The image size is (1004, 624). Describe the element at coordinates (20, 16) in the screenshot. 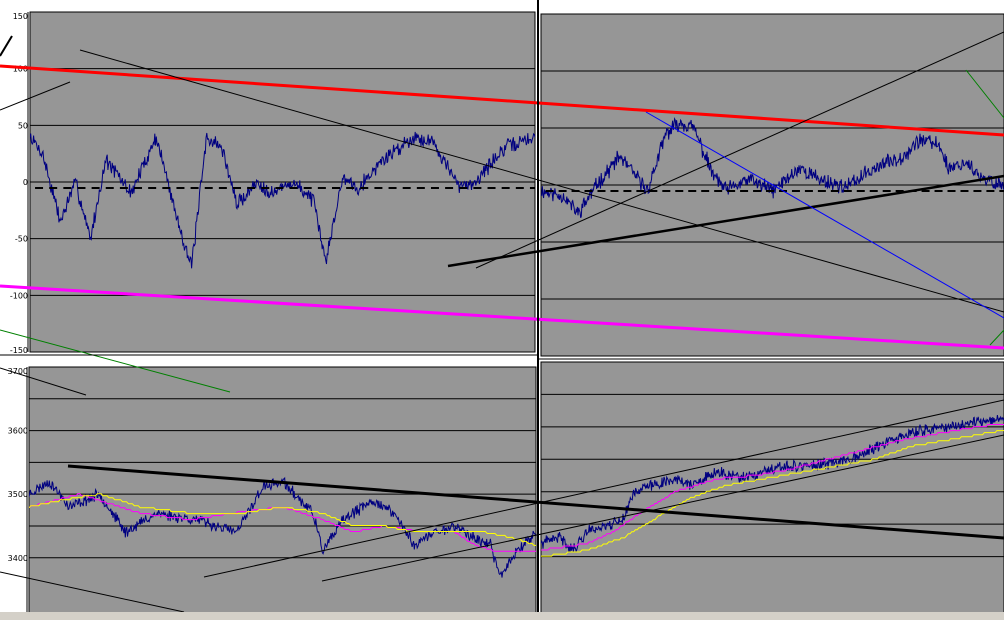

I see `y-tick-label: 150` at that location.